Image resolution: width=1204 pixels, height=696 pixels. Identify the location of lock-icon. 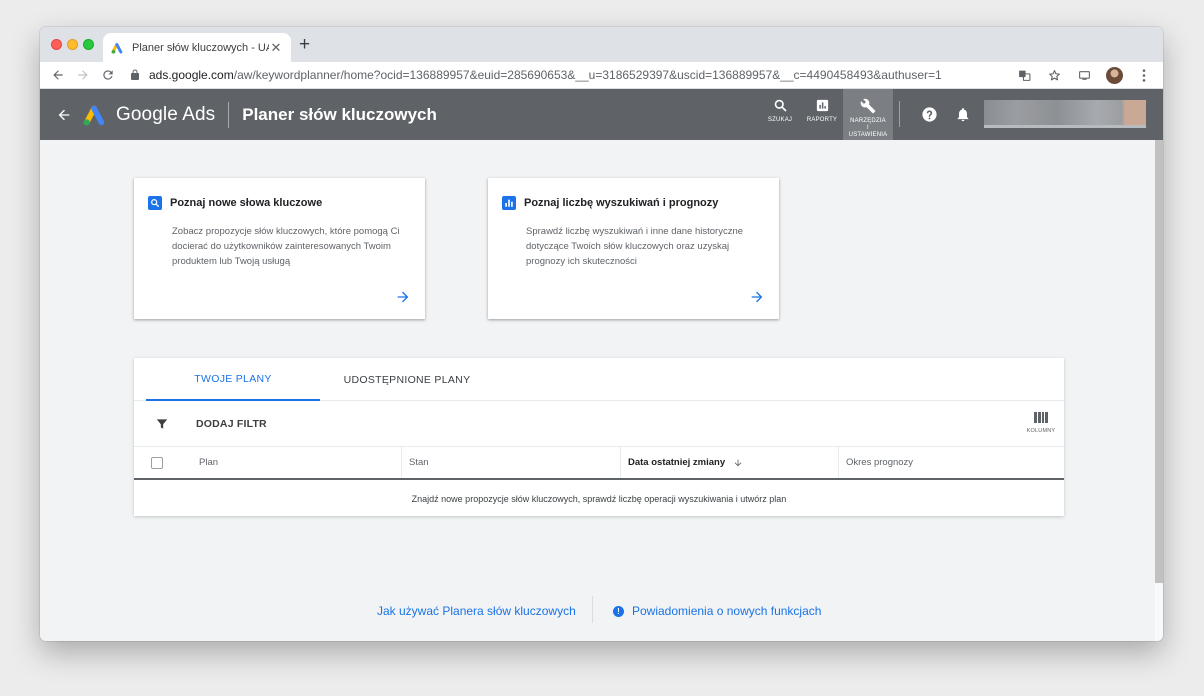
(135, 74).